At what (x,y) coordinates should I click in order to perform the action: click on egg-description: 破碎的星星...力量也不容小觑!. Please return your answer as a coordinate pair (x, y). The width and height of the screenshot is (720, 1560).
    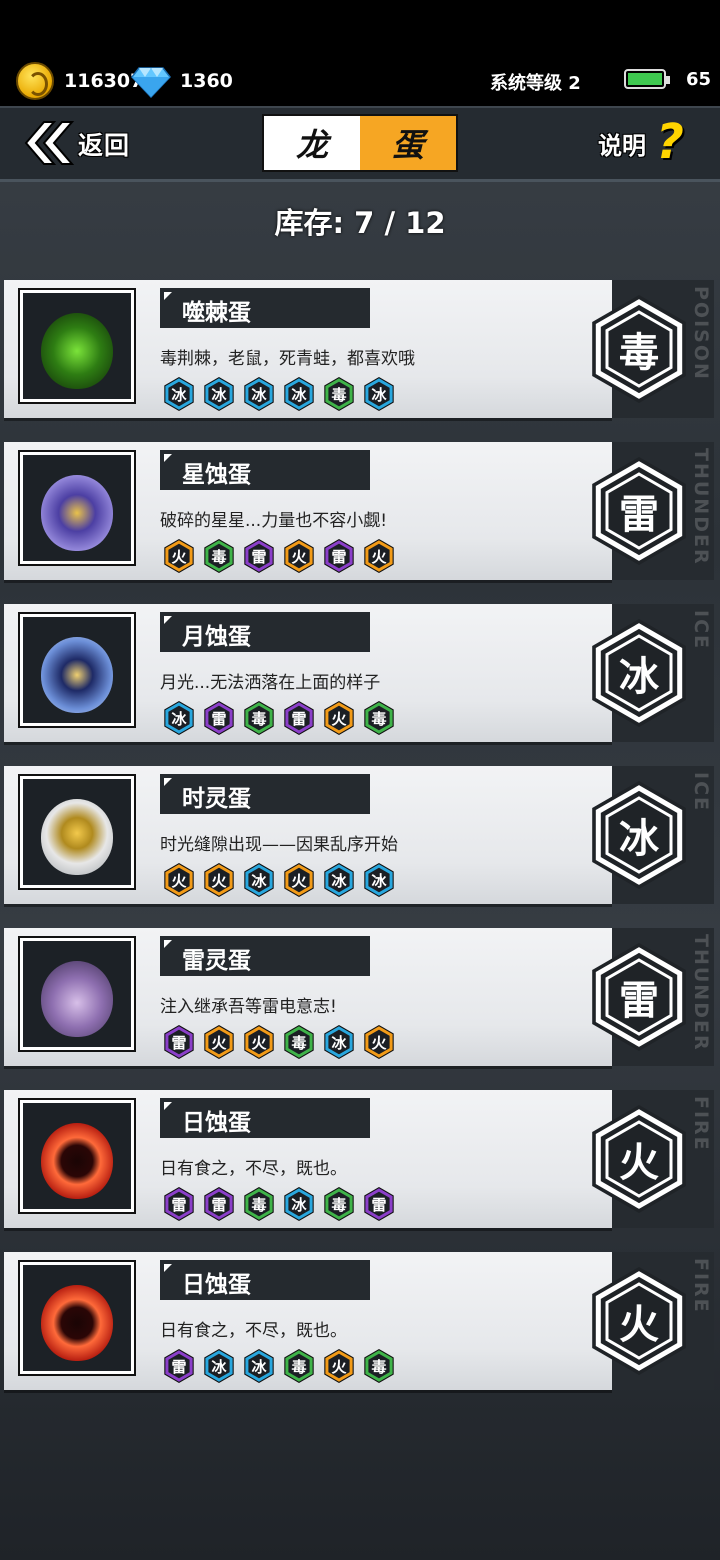
    Looking at the image, I should click on (274, 521).